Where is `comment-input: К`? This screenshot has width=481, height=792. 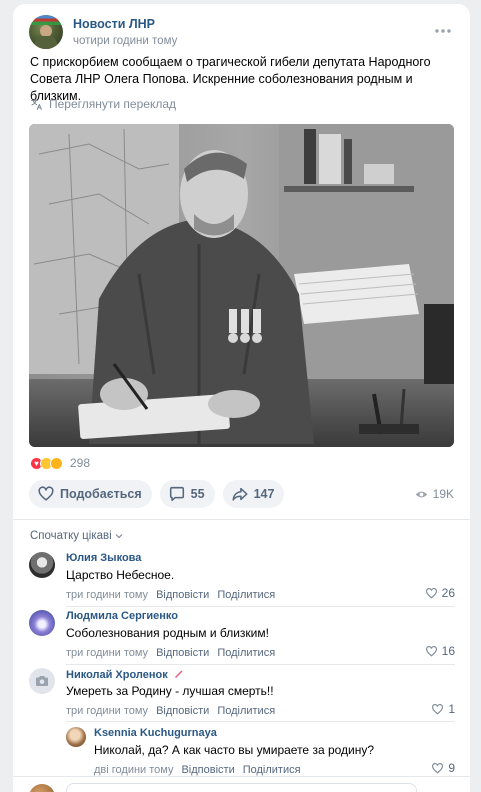
comment-input: К is located at coordinates (241, 787).